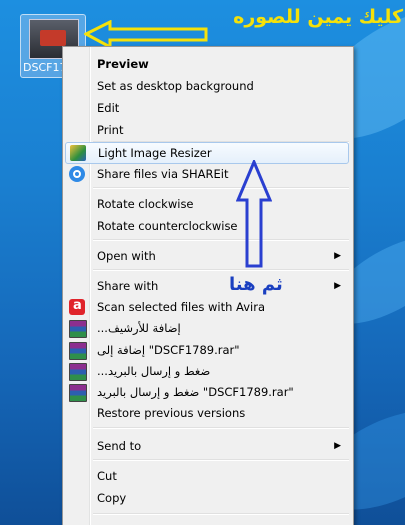  Describe the element at coordinates (112, 498) in the screenshot. I see `menu-item-label: Copy` at that location.